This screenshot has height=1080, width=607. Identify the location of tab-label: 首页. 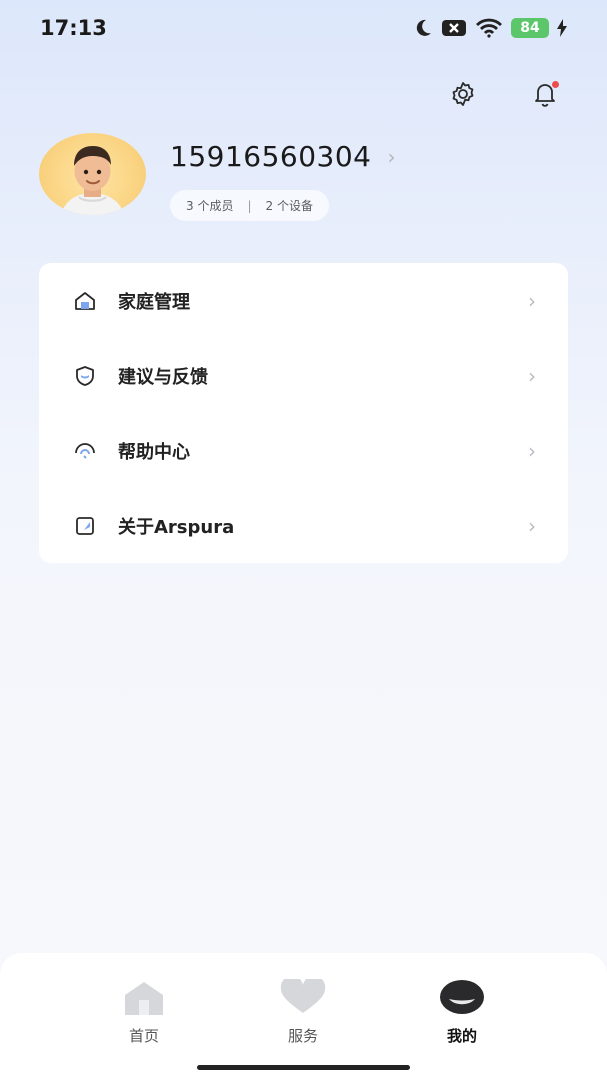
(143, 1036).